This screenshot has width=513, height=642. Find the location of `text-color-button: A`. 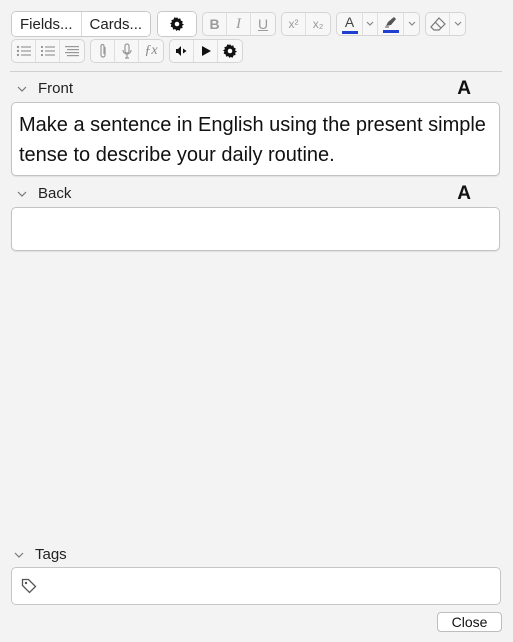

text-color-button: A is located at coordinates (350, 24).